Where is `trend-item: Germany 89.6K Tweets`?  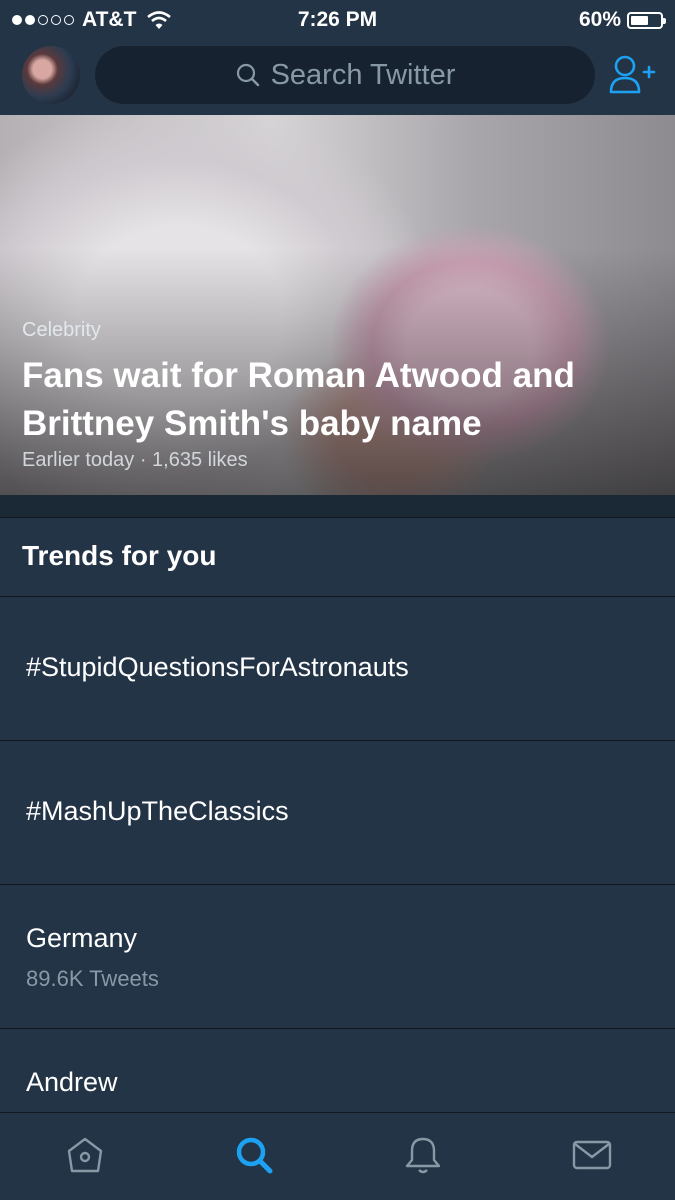 trend-item: Germany 89.6K Tweets is located at coordinates (337, 957).